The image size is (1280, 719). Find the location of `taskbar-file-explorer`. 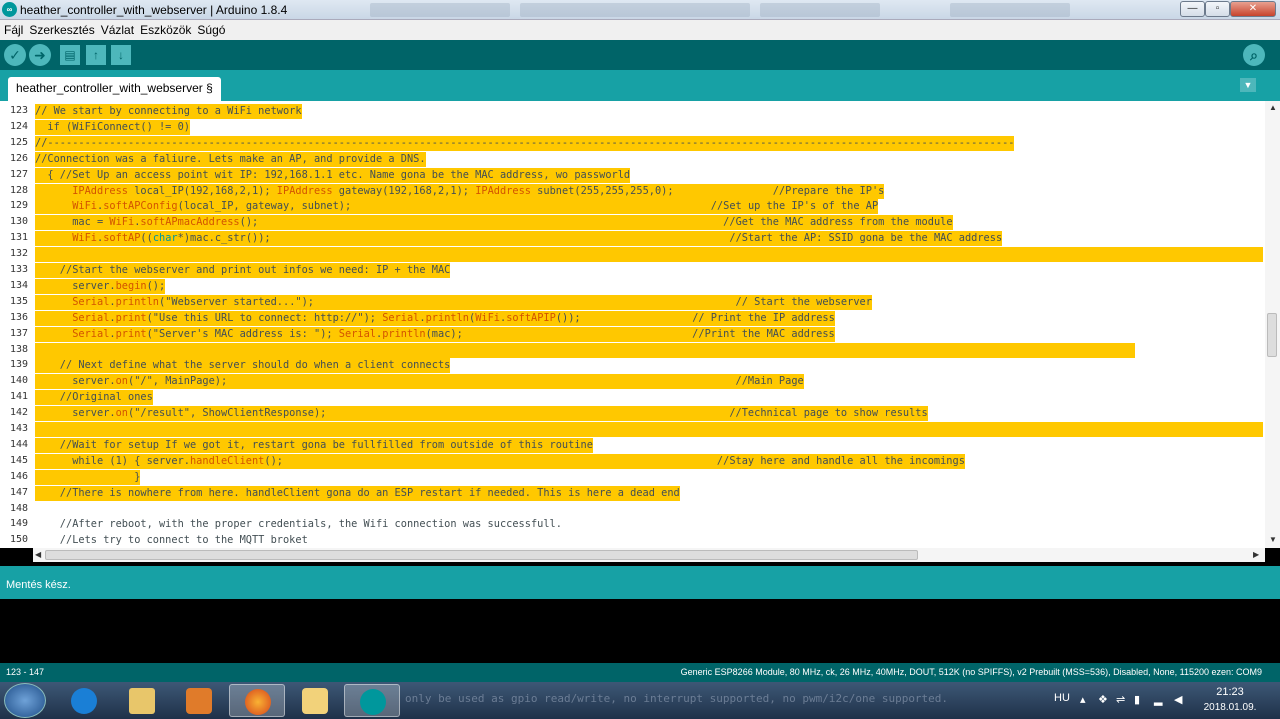

taskbar-file-explorer is located at coordinates (142, 700).